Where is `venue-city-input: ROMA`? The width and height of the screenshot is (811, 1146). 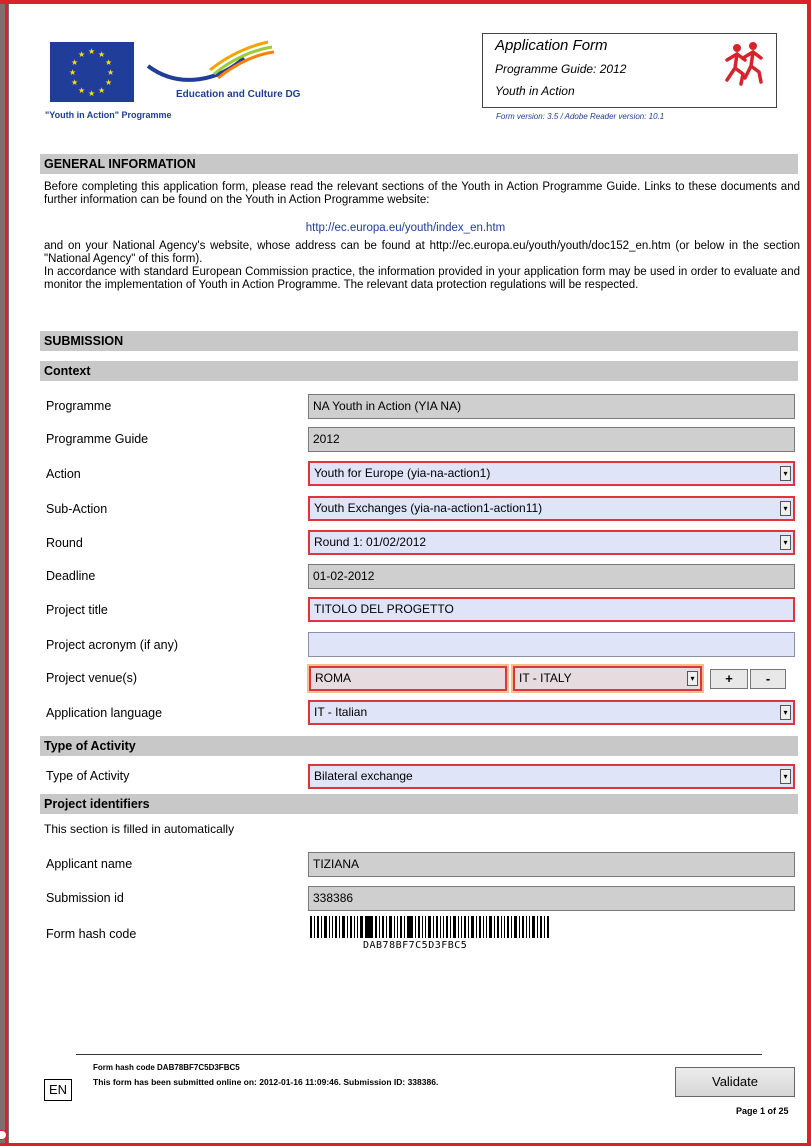 venue-city-input: ROMA is located at coordinates (408, 678).